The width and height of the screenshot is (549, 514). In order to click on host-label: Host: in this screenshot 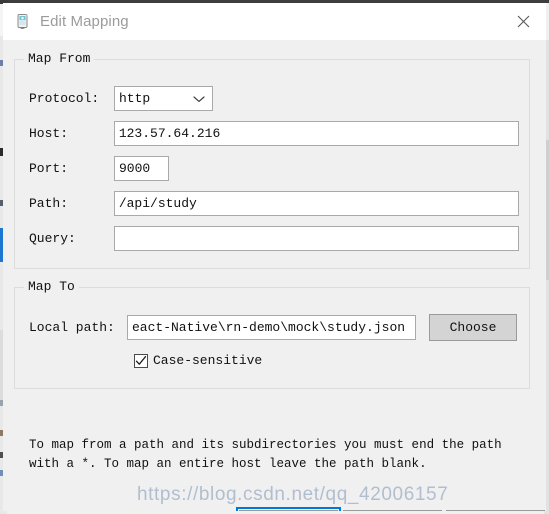, I will do `click(49, 133)`.